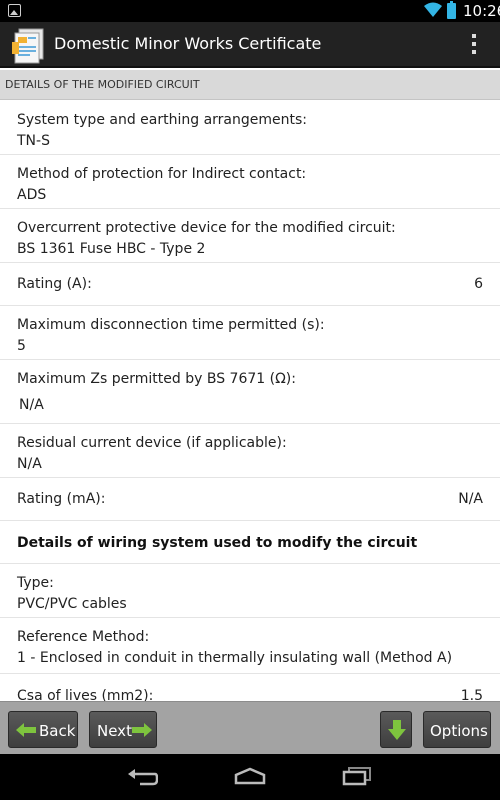 Image resolution: width=500 pixels, height=800 pixels. Describe the element at coordinates (250, 11) in the screenshot. I see `status-bar: 10:26` at that location.